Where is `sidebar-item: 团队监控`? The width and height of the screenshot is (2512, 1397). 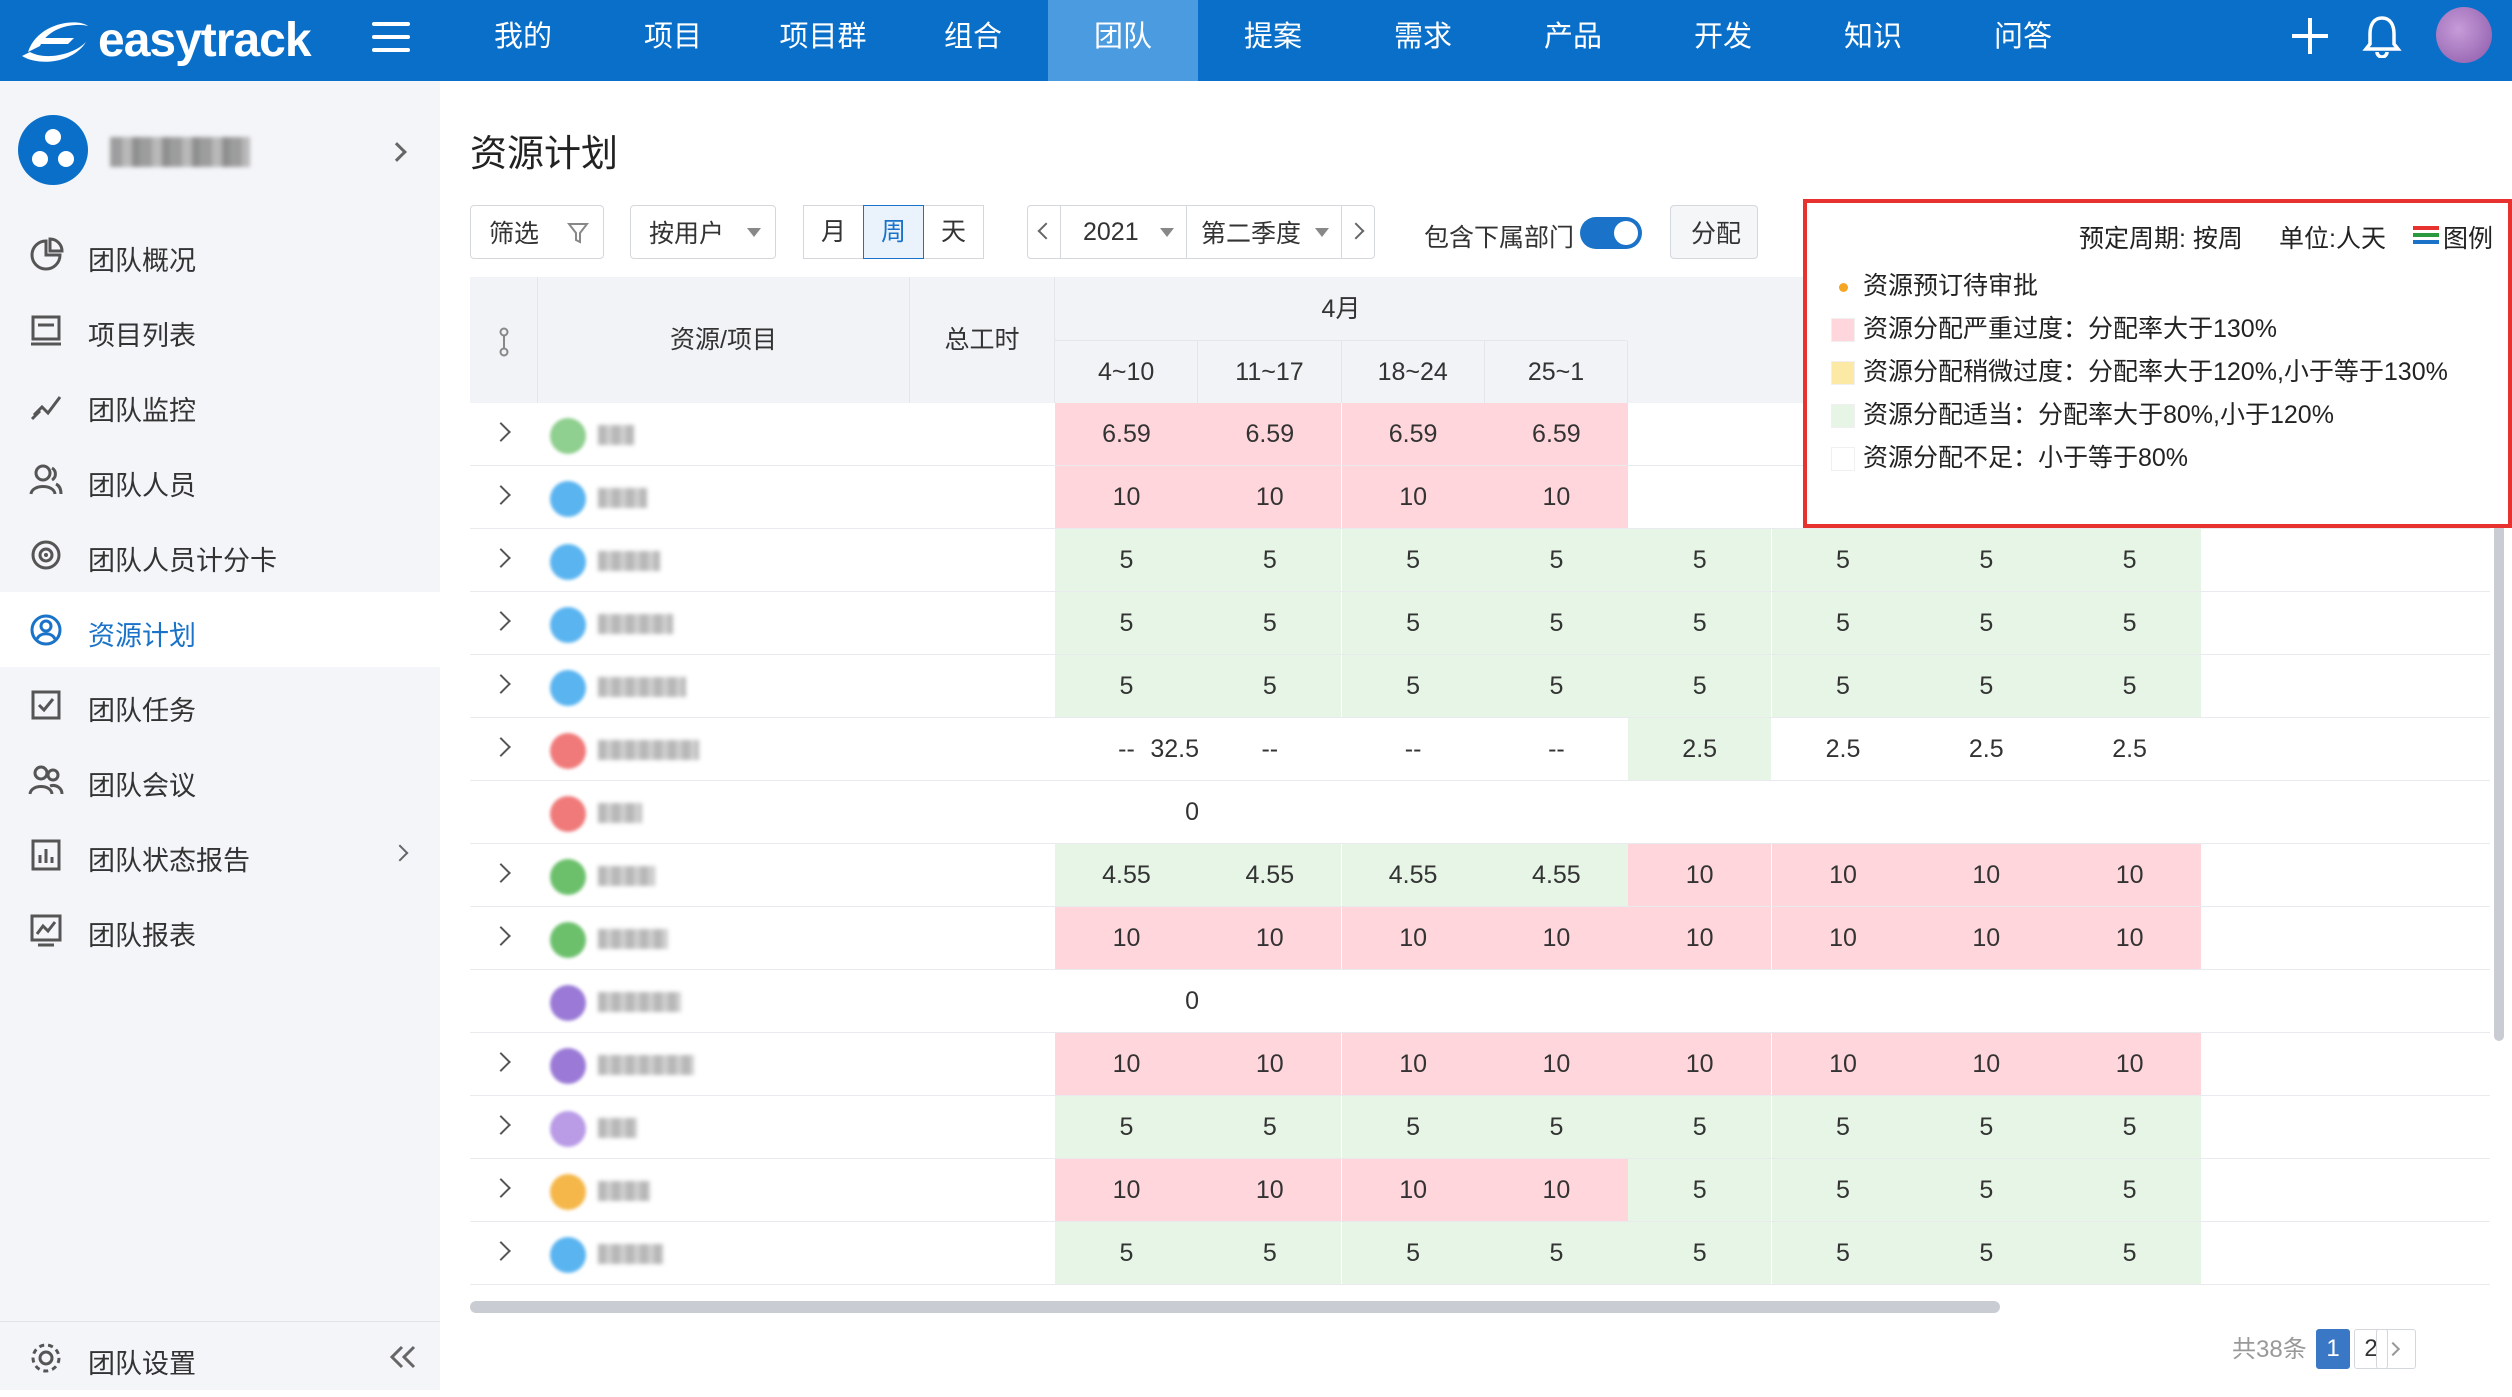
sidebar-item: 团队监控 is located at coordinates (220, 404).